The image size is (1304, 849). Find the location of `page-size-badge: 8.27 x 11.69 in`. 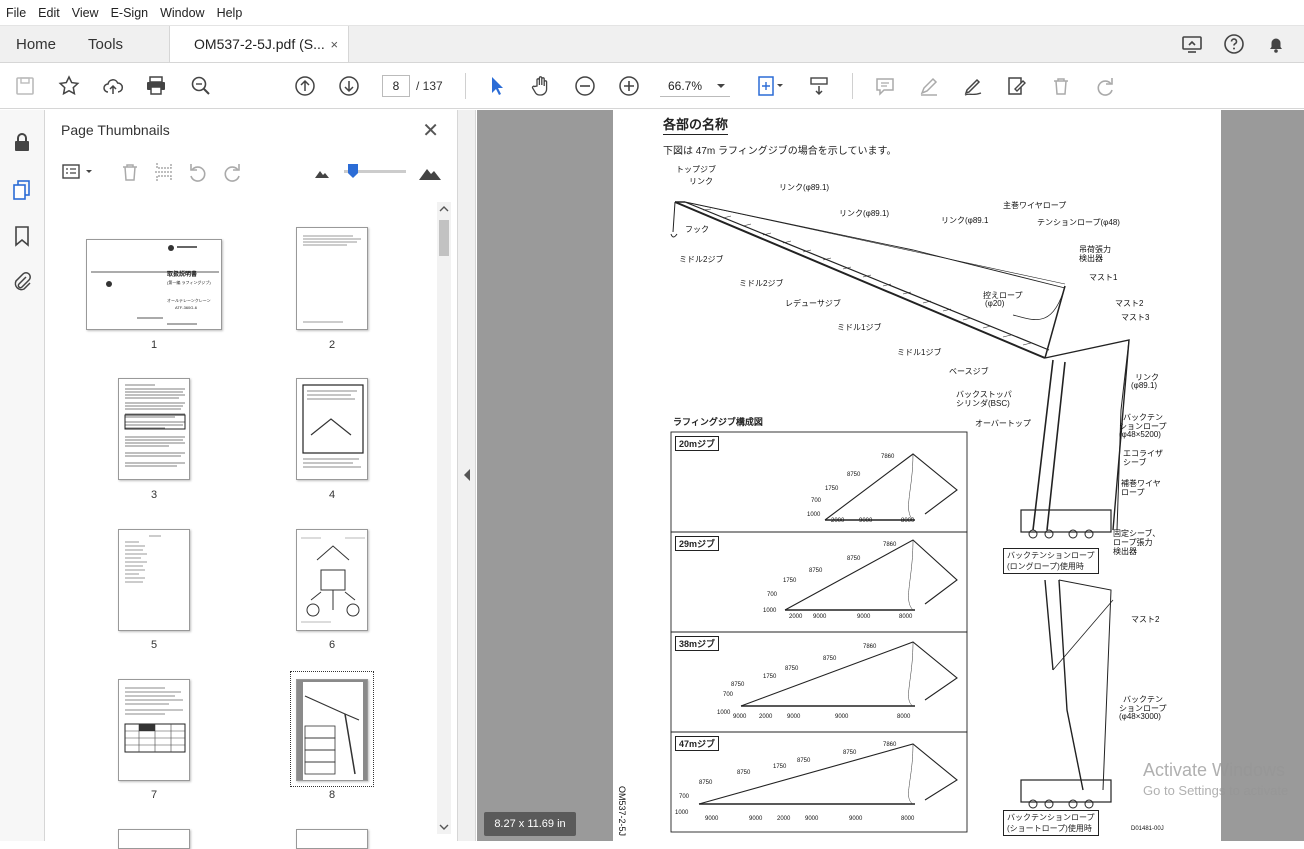

page-size-badge: 8.27 x 11.69 in is located at coordinates (530, 824).